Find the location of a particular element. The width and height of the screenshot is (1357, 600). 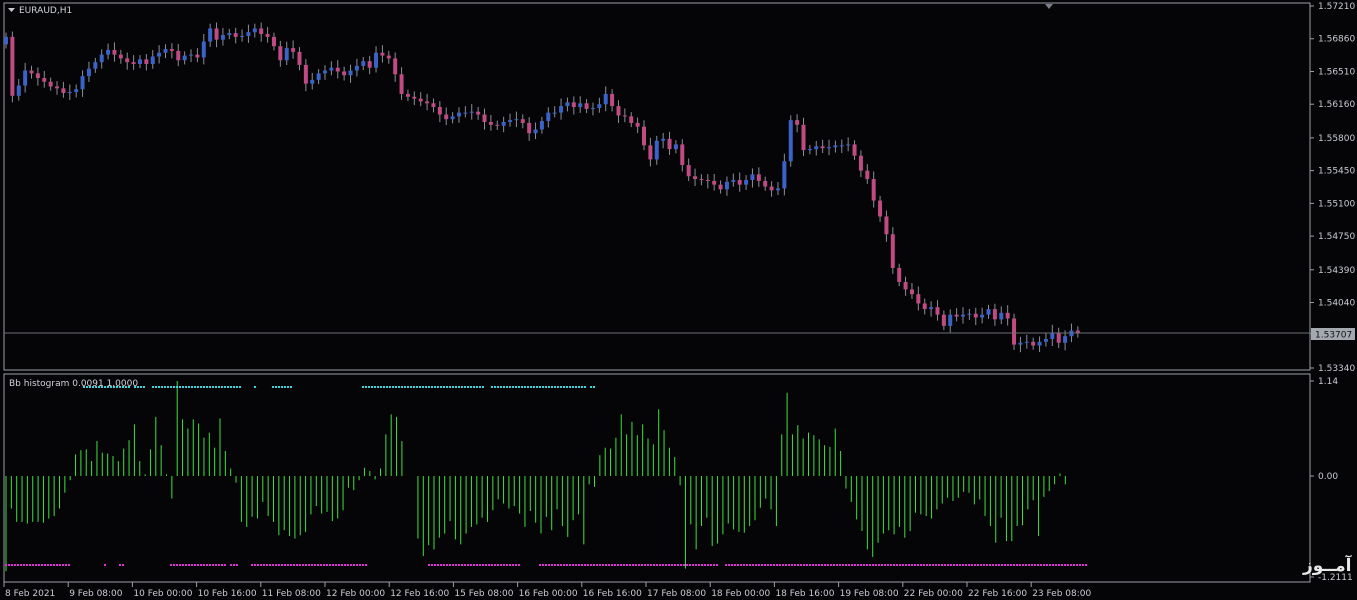

symbol-title: EURAUD,H1 is located at coordinates (45, 11).